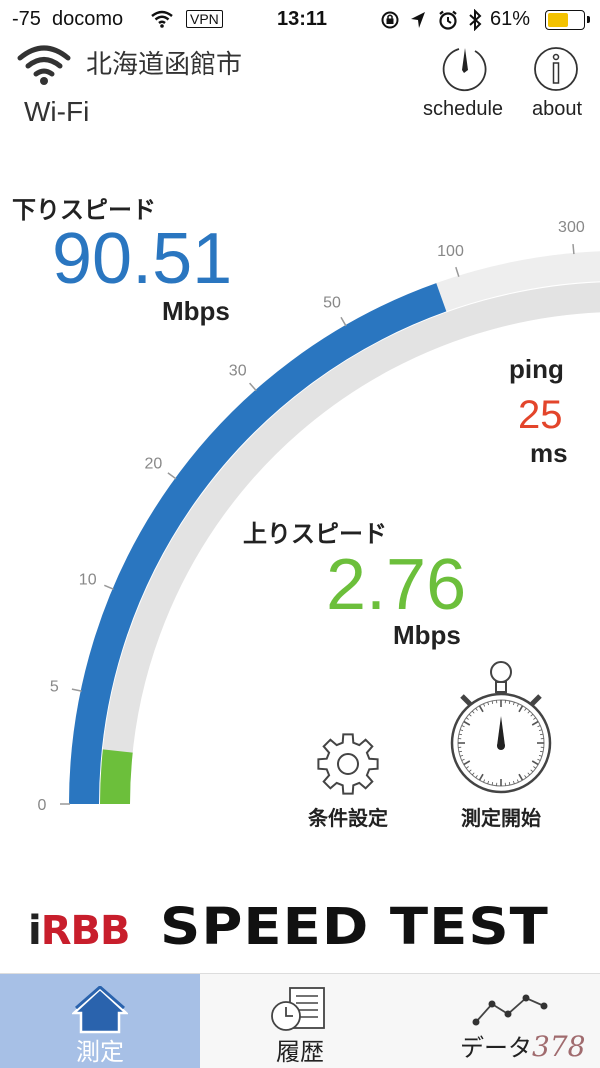 The image size is (600, 1068). Describe the element at coordinates (536, 369) in the screenshot. I see `ping-label: ping` at that location.